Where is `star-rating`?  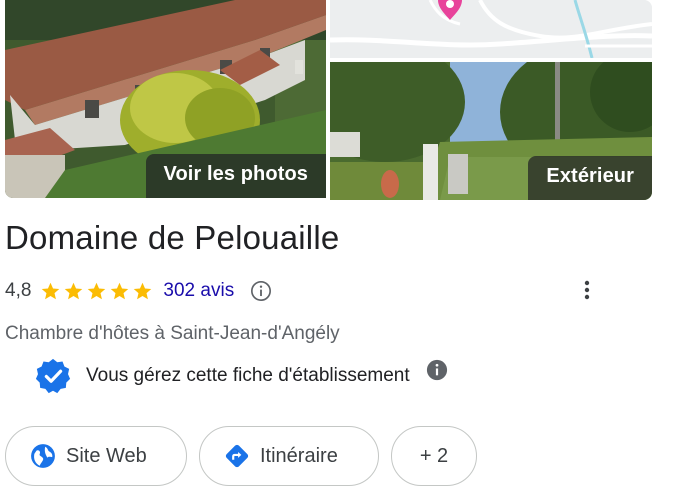
star-rating is located at coordinates (96, 291).